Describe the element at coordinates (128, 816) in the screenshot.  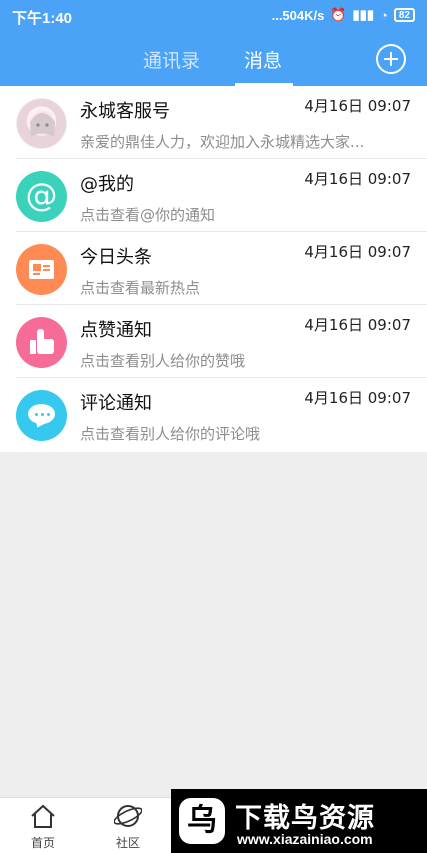
I see `planet-icon` at that location.